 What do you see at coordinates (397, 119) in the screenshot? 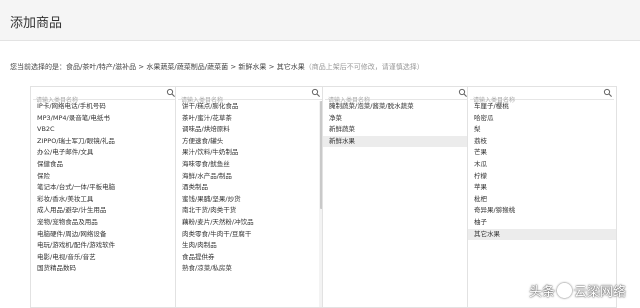
I see `category-item: 净菜` at bounding box center [397, 119].